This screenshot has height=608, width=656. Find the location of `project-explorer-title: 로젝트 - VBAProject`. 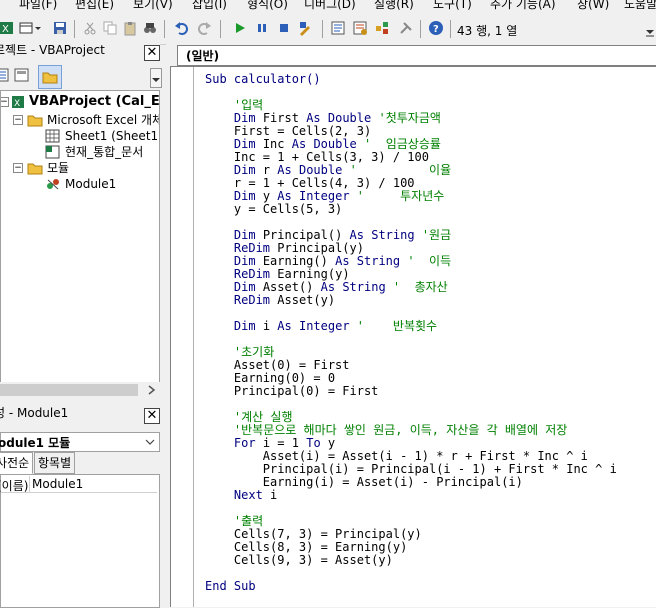

project-explorer-title: 로젝트 - VBAProject is located at coordinates (52, 50).